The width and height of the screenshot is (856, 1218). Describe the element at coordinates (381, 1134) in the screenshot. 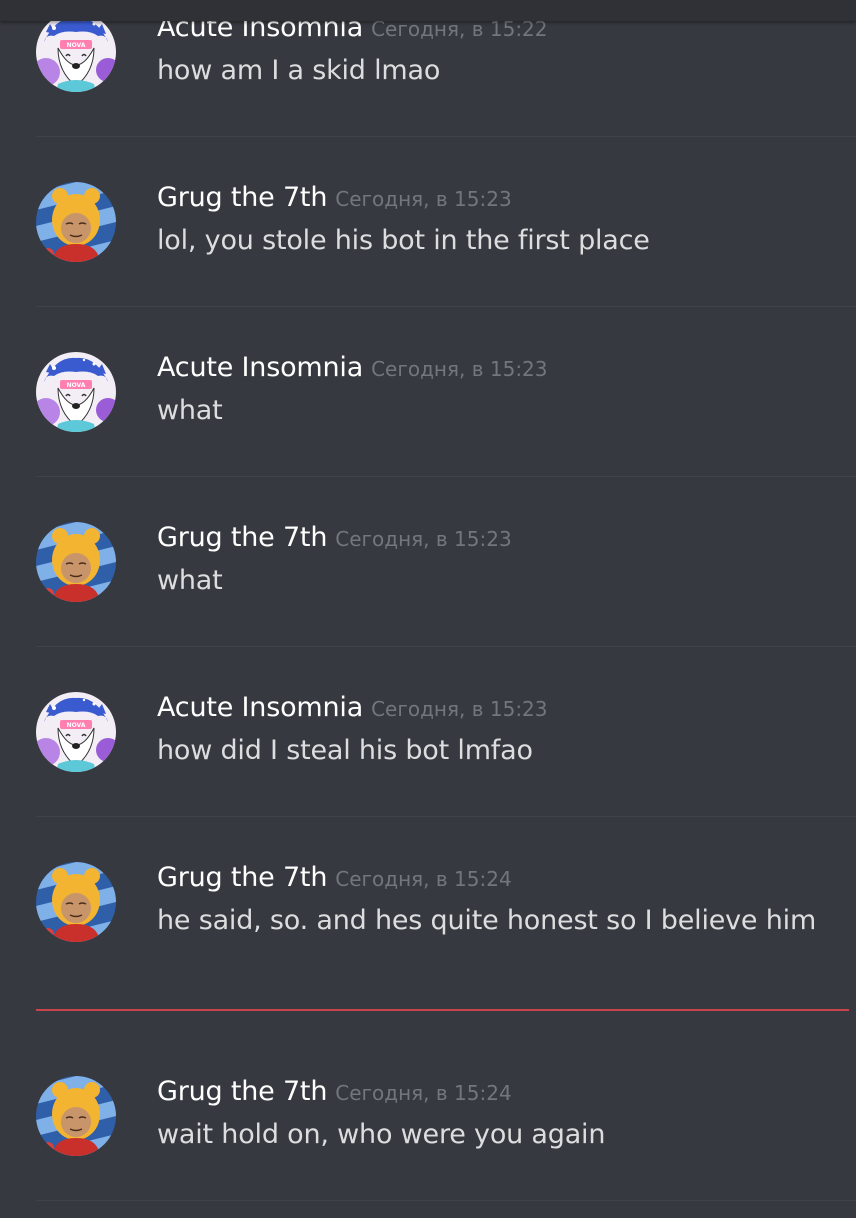

I see `message-content: wait hold on, who were you again` at that location.